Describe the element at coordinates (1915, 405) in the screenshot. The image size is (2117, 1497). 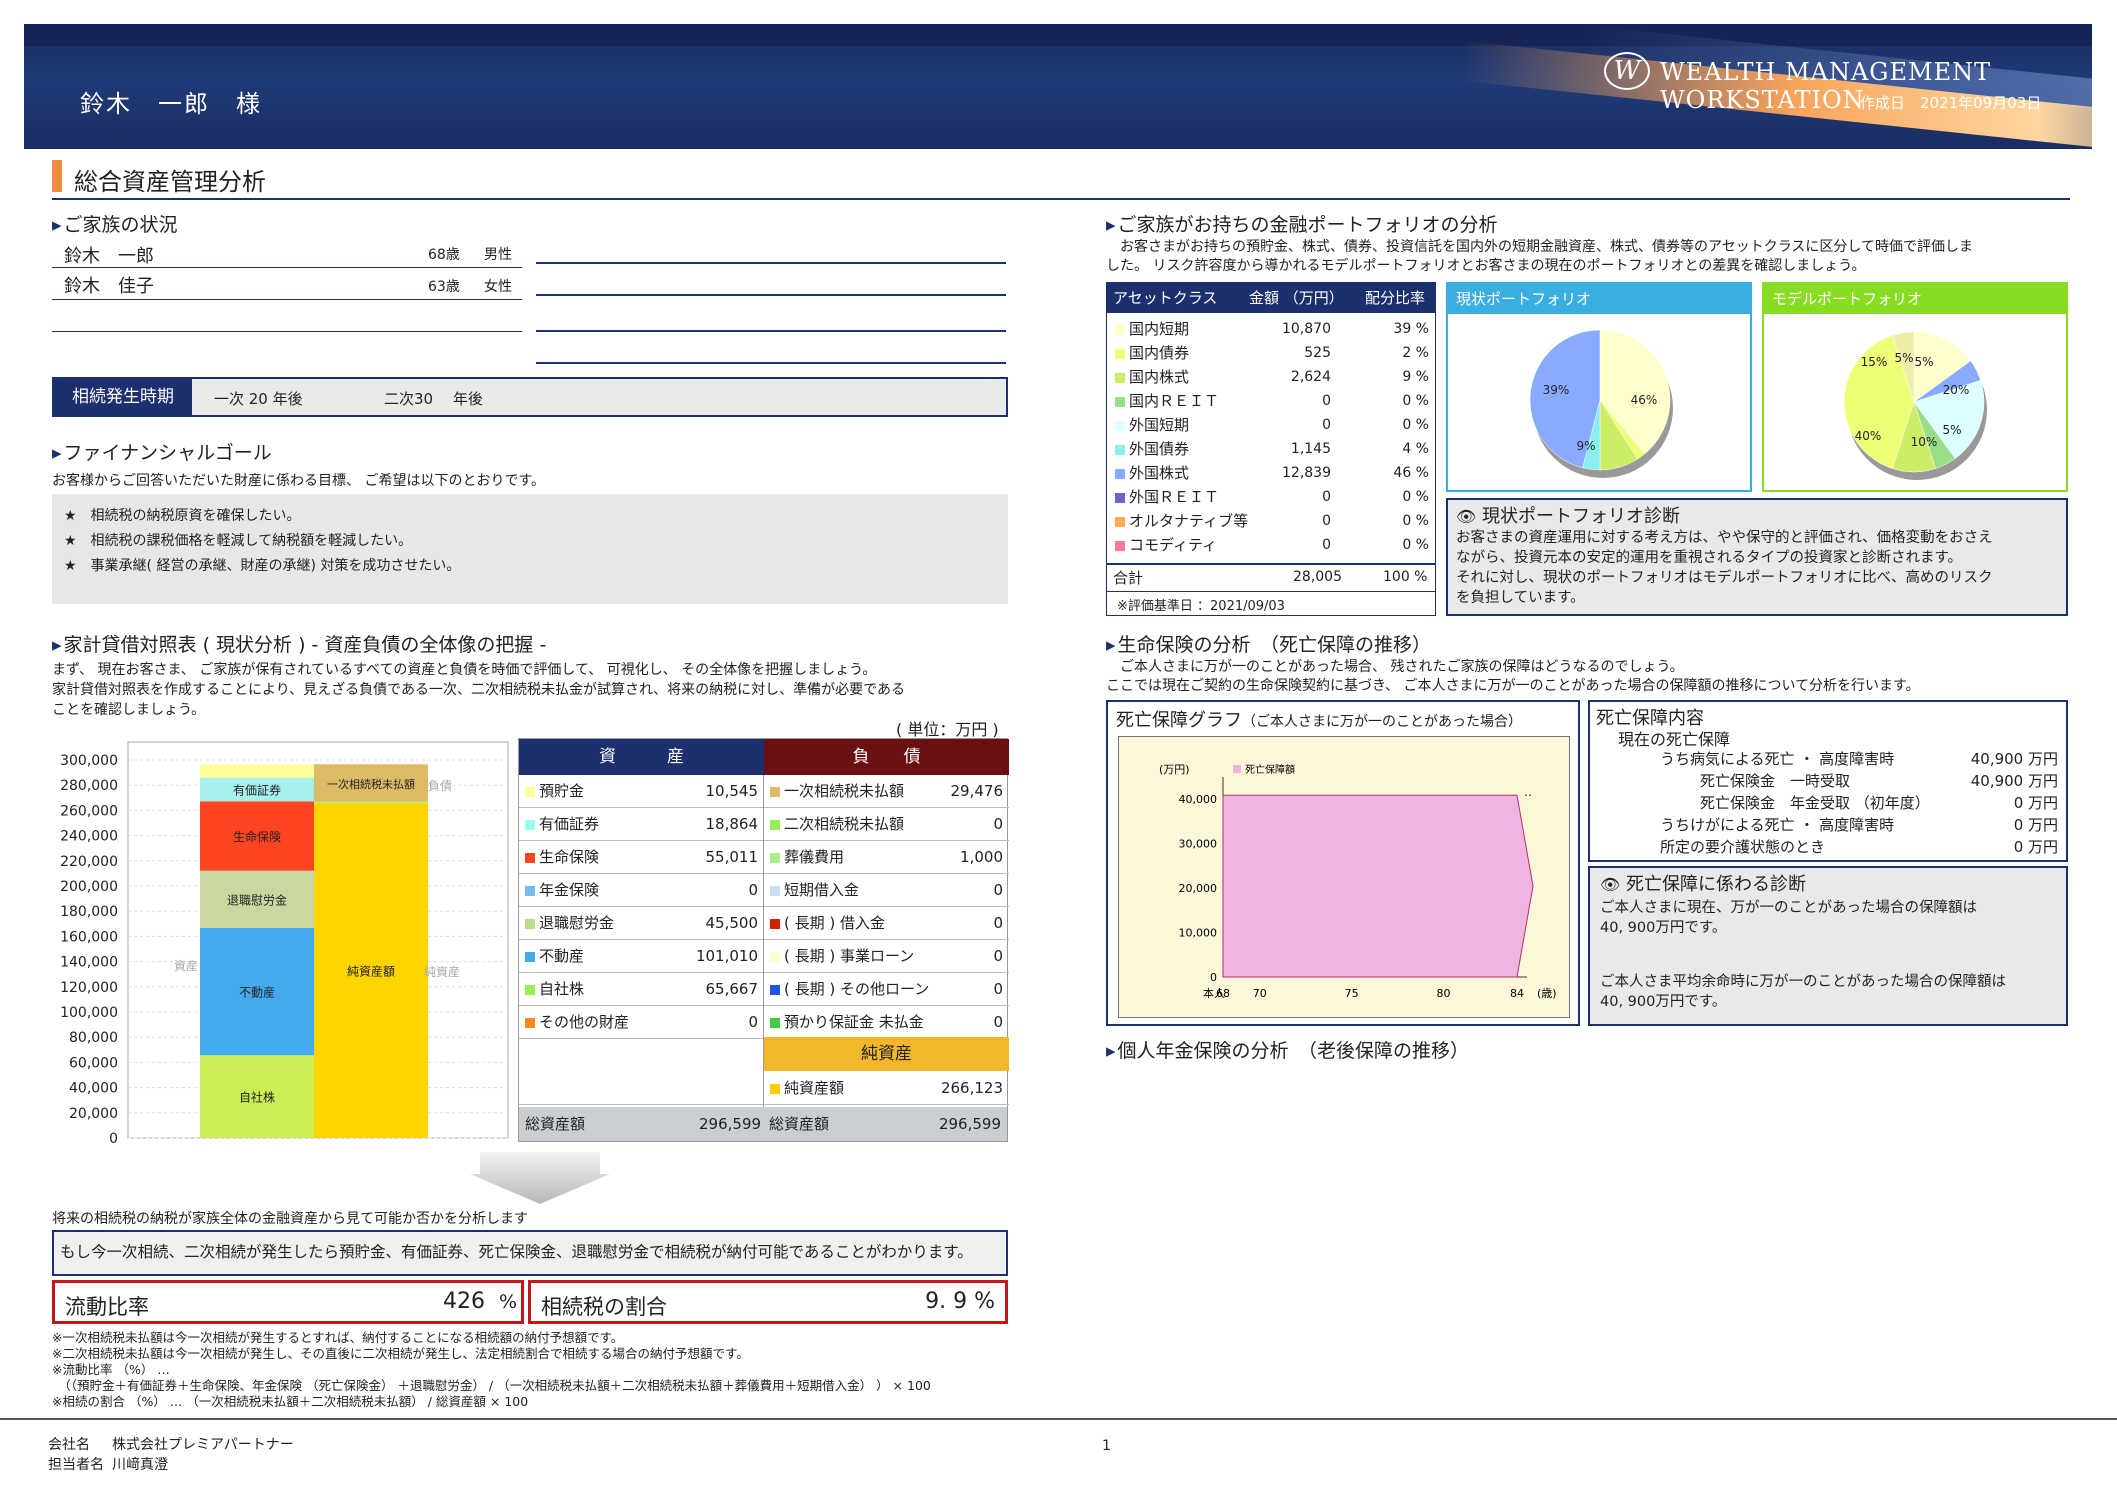
I see `model-portfolio-pie: 15% 5% 5%20%5%10%40%` at that location.